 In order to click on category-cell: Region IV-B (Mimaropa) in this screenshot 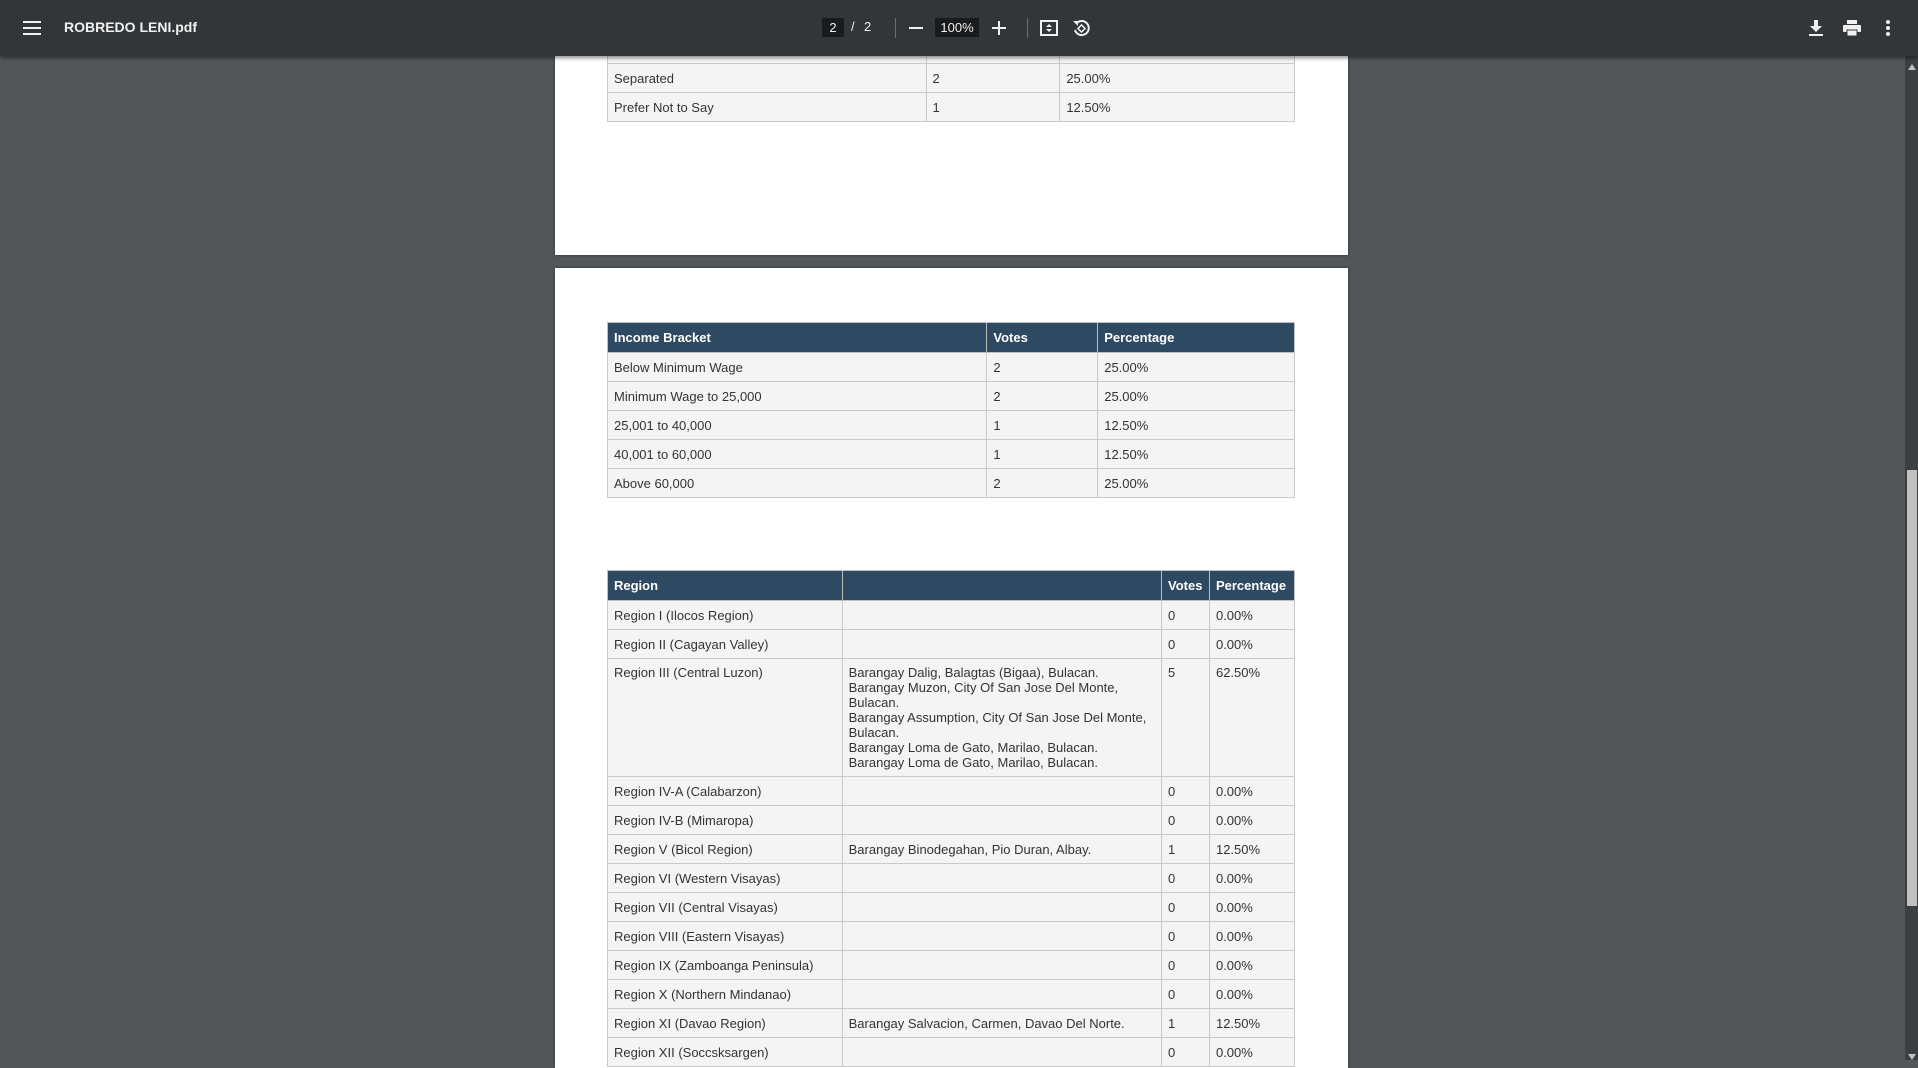, I will do `click(725, 820)`.